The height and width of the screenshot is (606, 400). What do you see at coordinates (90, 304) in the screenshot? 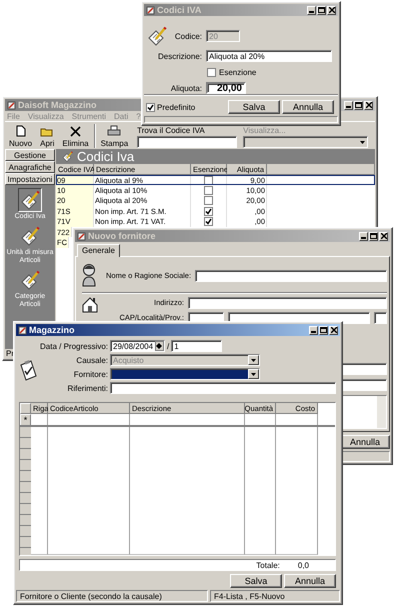
I see `house-icon` at bounding box center [90, 304].